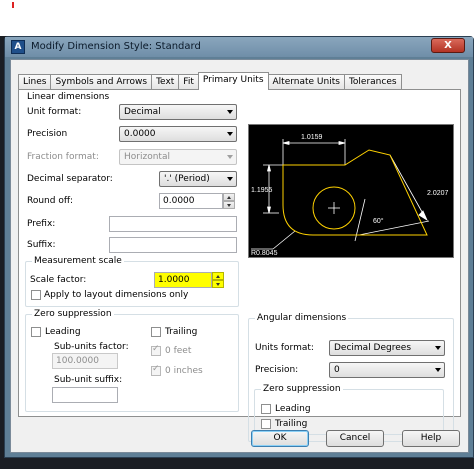  I want to click on tab-tolerances: Tolerances, so click(372, 82).